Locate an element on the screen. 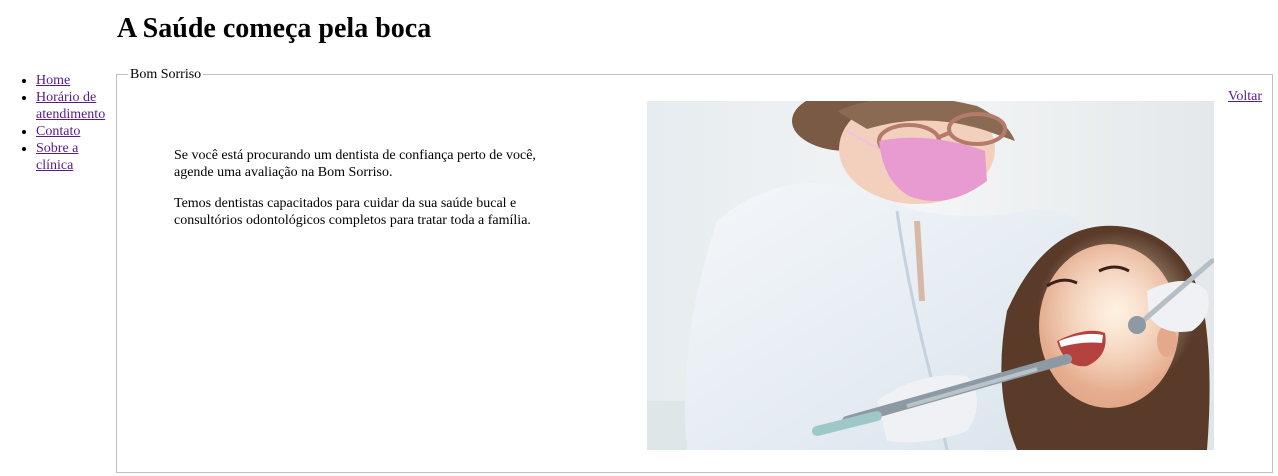 The width and height of the screenshot is (1278, 476). back-link: Voltar is located at coordinates (1245, 96).